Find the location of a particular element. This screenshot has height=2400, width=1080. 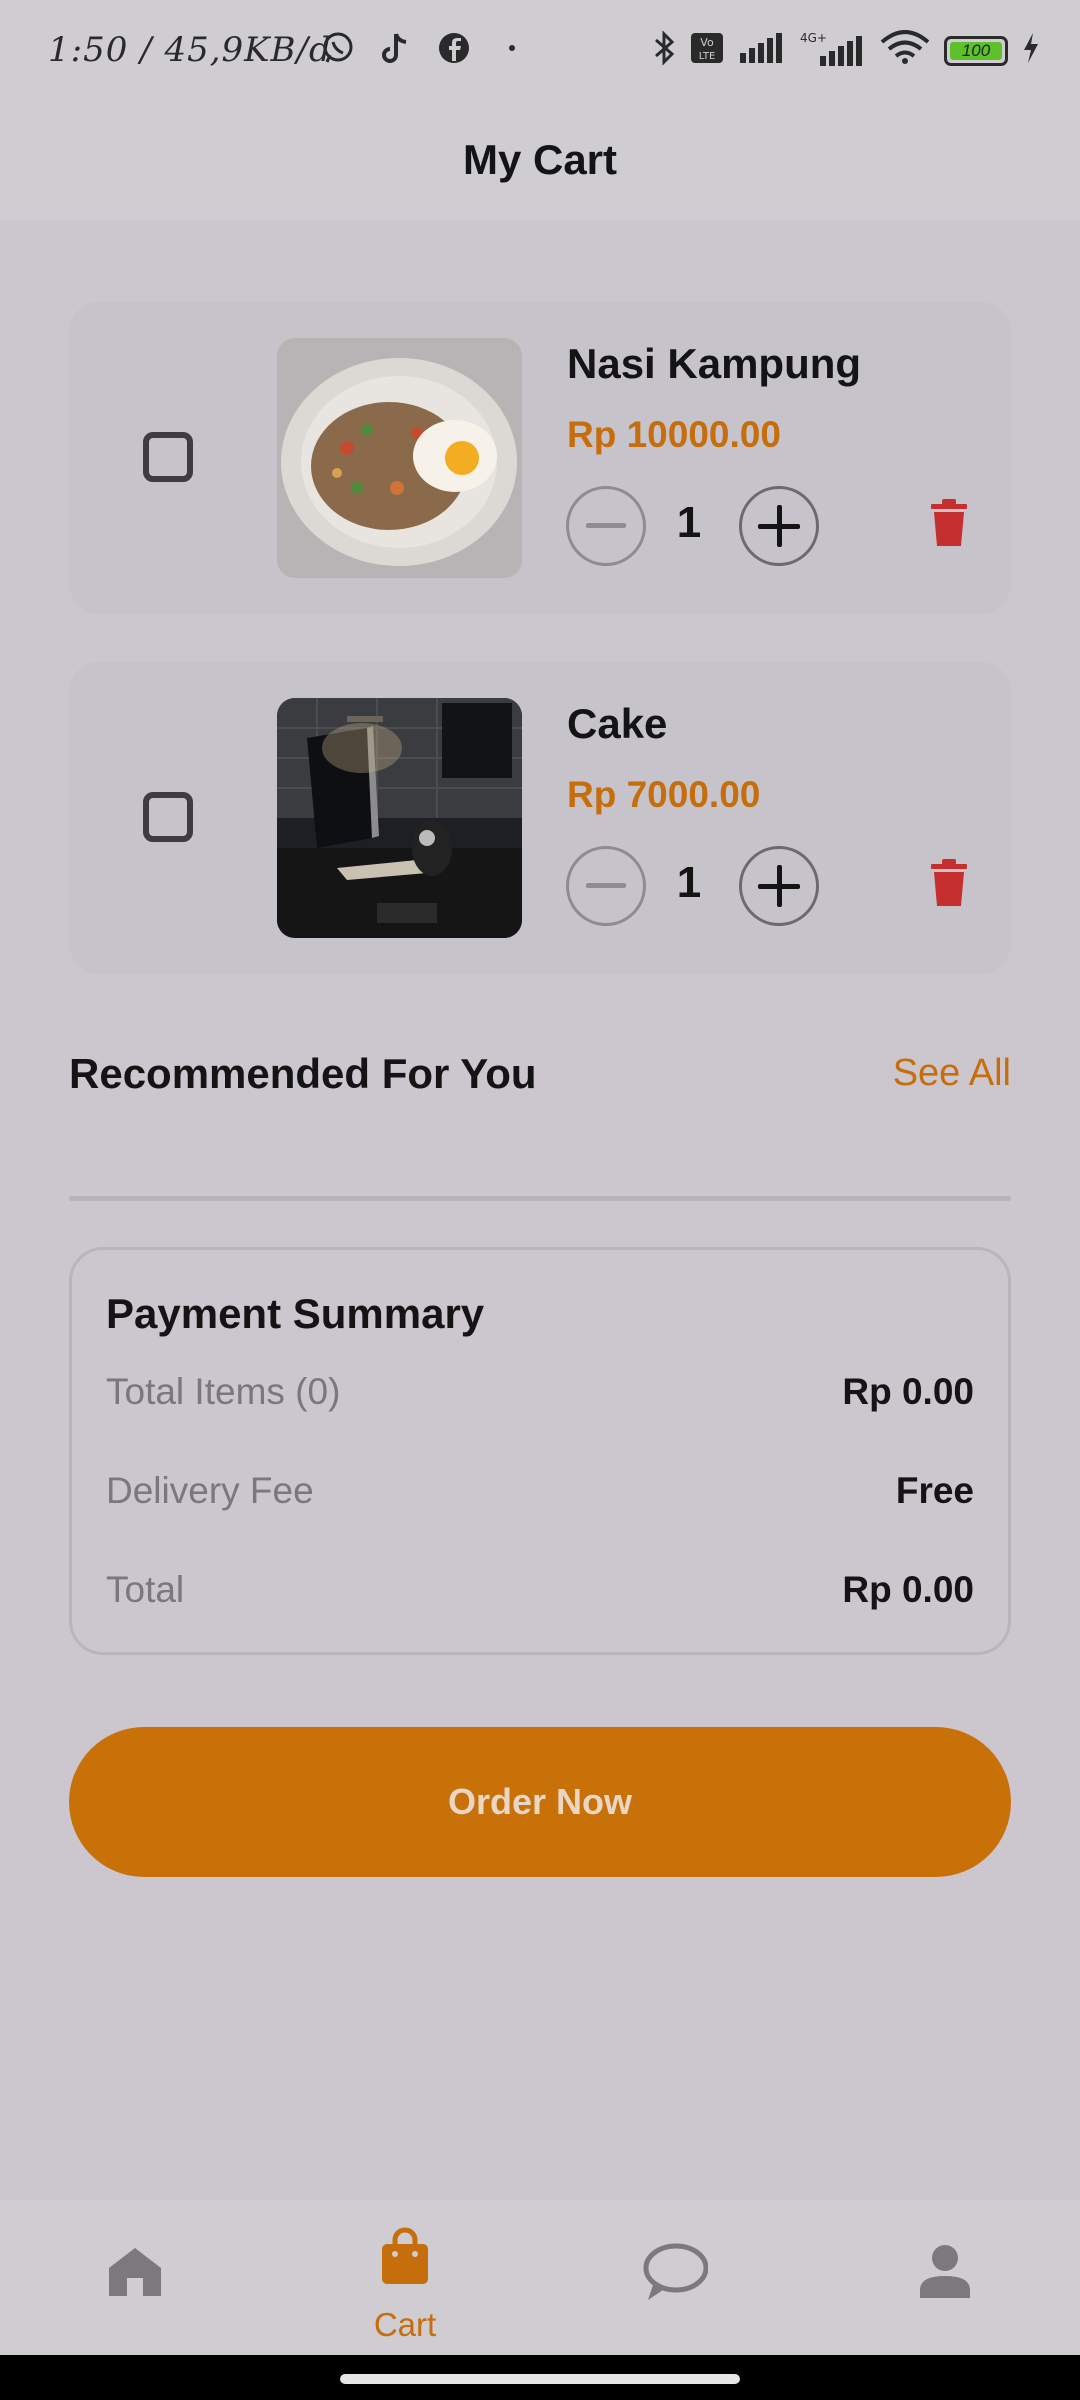

summary-row-total: Total Rp 0.00 is located at coordinates (540, 1594).